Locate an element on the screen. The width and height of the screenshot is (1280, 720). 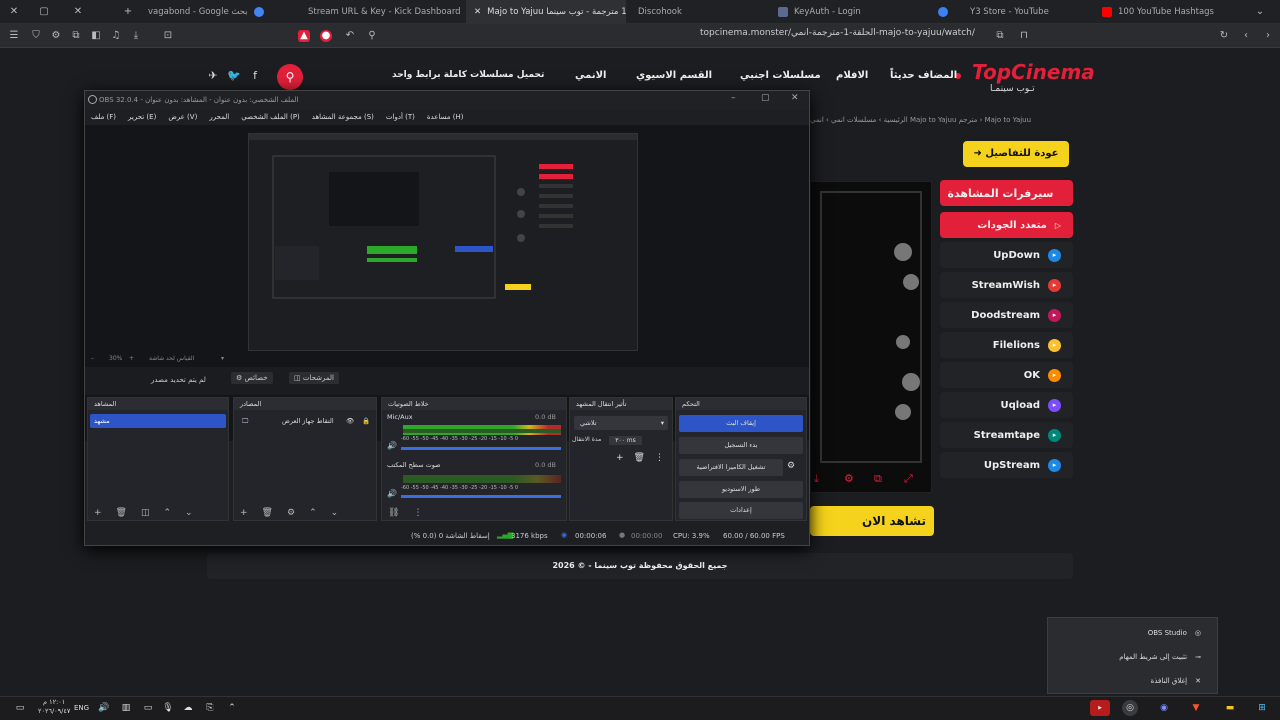
jumplist-pin: تثبيت إلى شريط المهام ⊸ is located at coordinates (1160, 657).